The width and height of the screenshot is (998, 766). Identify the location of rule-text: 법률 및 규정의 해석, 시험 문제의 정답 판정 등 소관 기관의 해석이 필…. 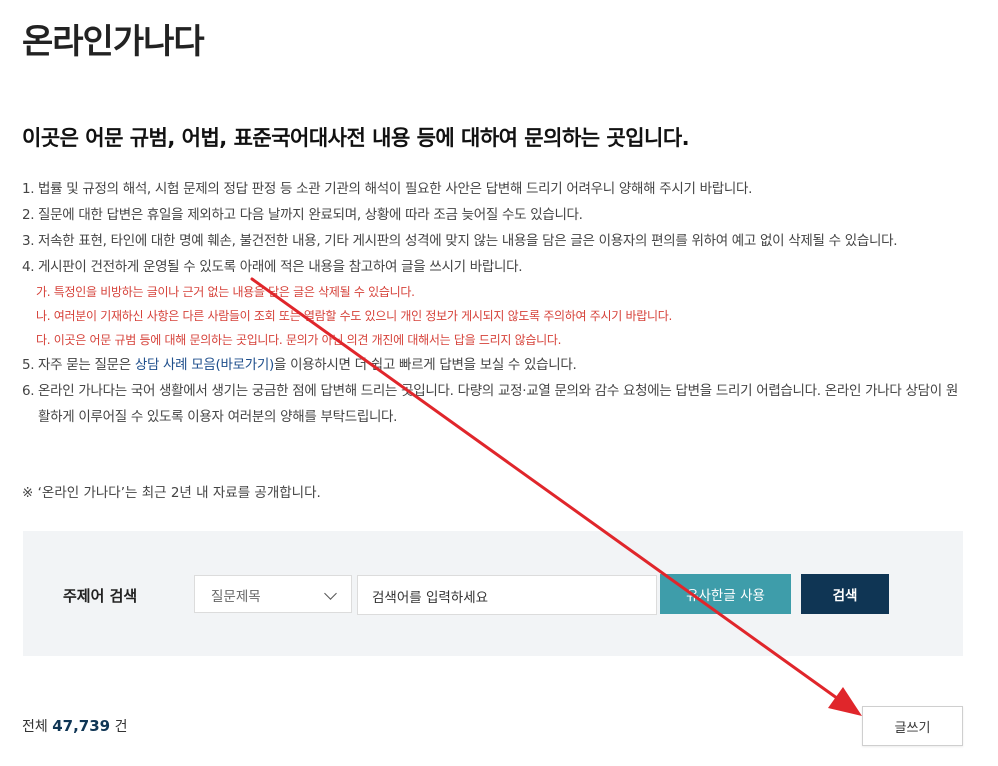
(395, 189).